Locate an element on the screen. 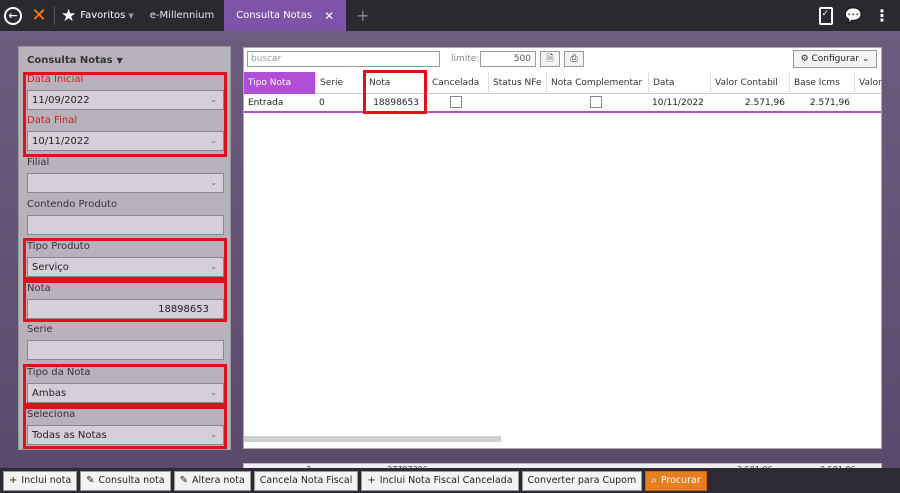 This screenshot has width=900, height=493. close-icon: ✕ is located at coordinates (329, 16).